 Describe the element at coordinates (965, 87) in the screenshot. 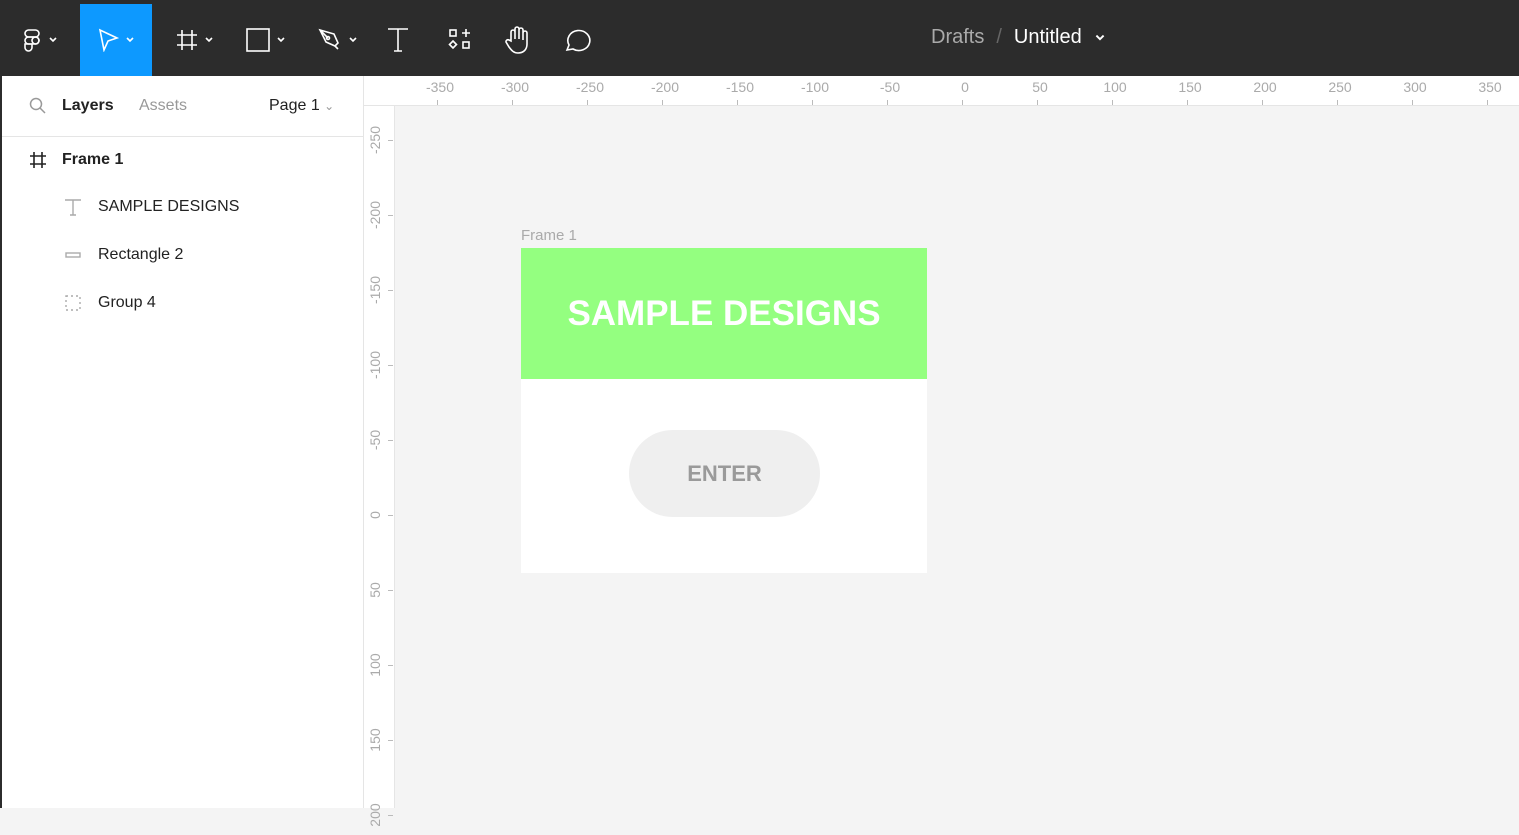

I see `ruler-label: 0` at that location.